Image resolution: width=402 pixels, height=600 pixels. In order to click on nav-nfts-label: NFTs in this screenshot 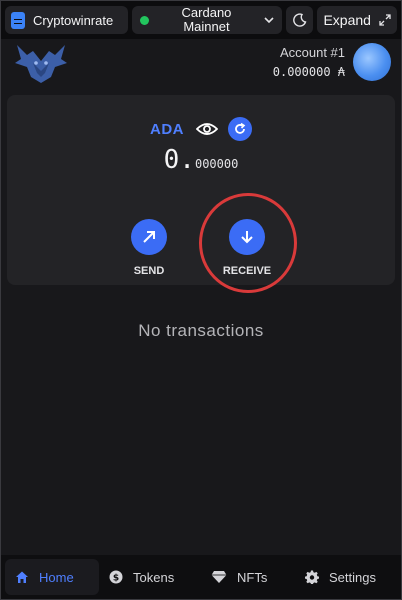, I will do `click(252, 577)`.